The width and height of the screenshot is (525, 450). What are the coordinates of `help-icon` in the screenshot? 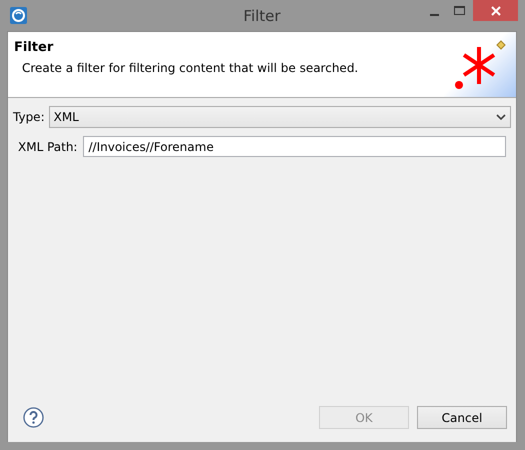 It's located at (33, 417).